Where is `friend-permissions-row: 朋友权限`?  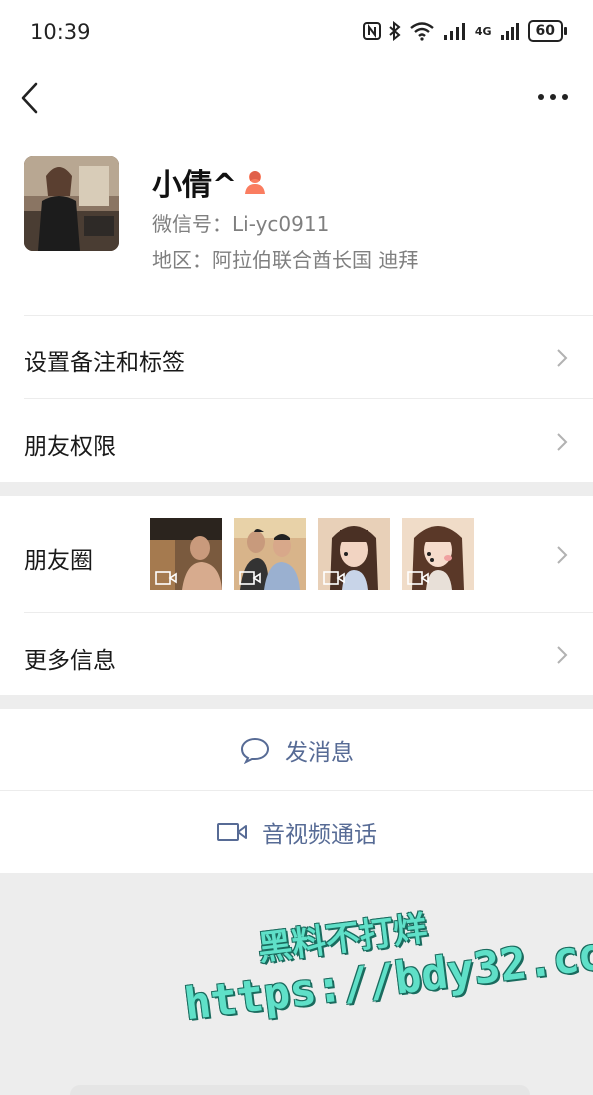 friend-permissions-row: 朋友权限 is located at coordinates (296, 440).